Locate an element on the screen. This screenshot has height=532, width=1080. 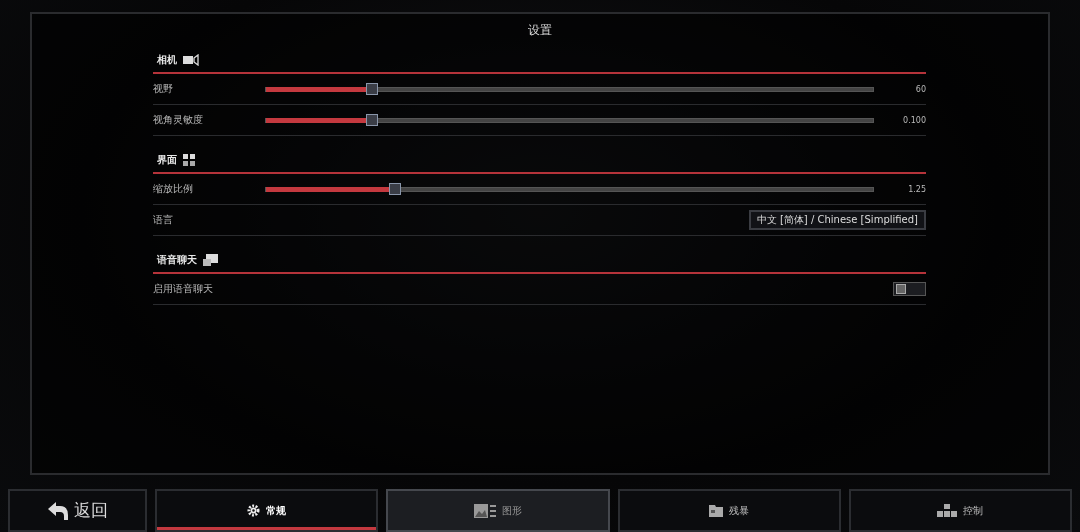
camera-icon is located at coordinates (191, 60).